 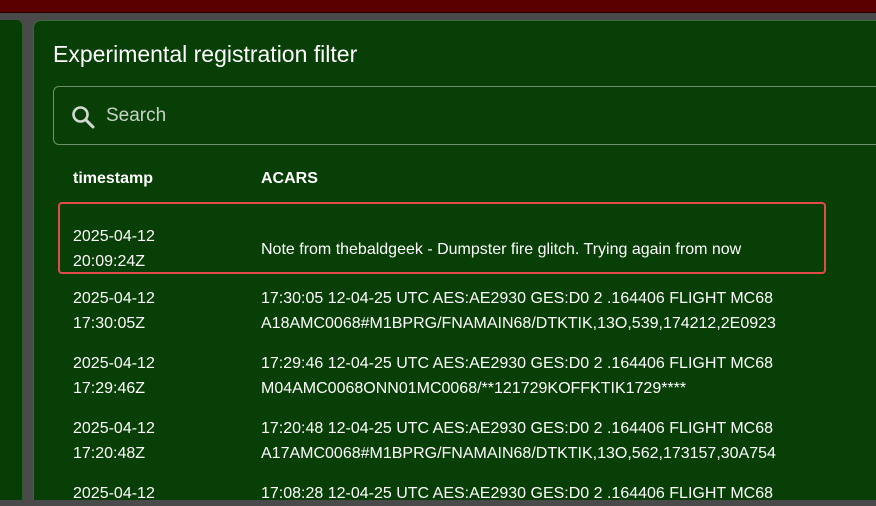 I want to click on top-bar, so click(x=438, y=6).